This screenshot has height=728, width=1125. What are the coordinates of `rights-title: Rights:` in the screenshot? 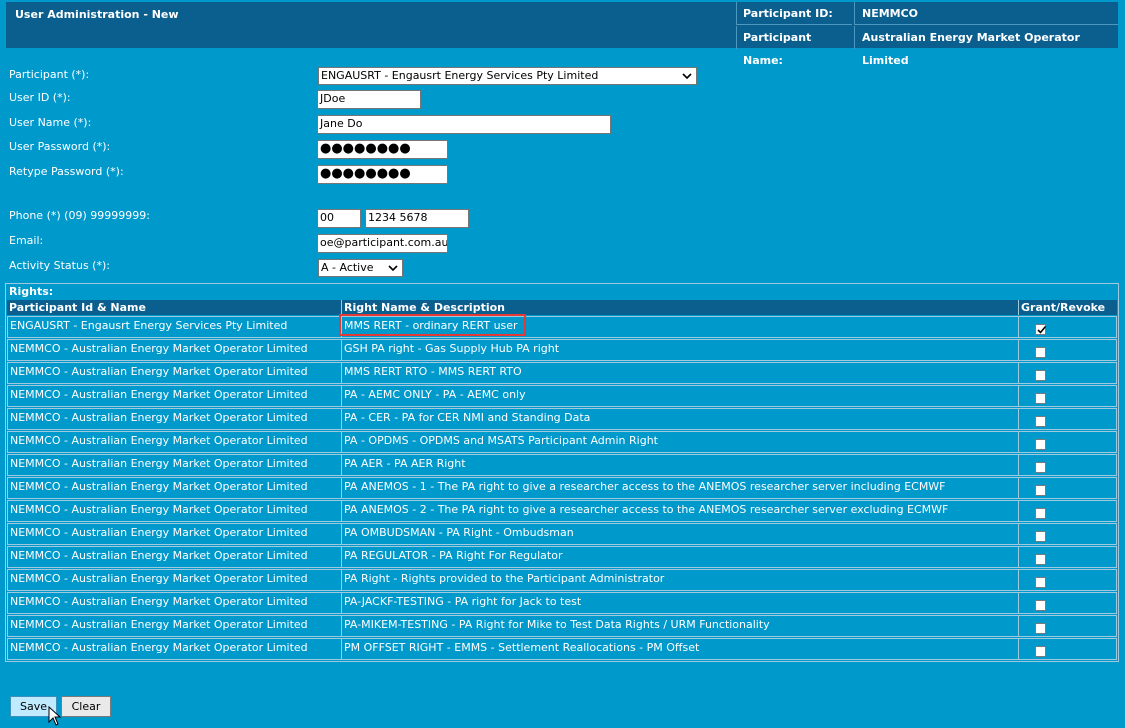 It's located at (31, 291).